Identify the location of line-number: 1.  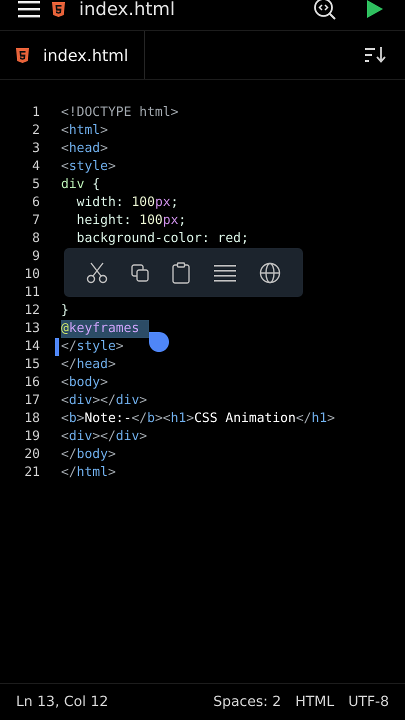
(35, 113).